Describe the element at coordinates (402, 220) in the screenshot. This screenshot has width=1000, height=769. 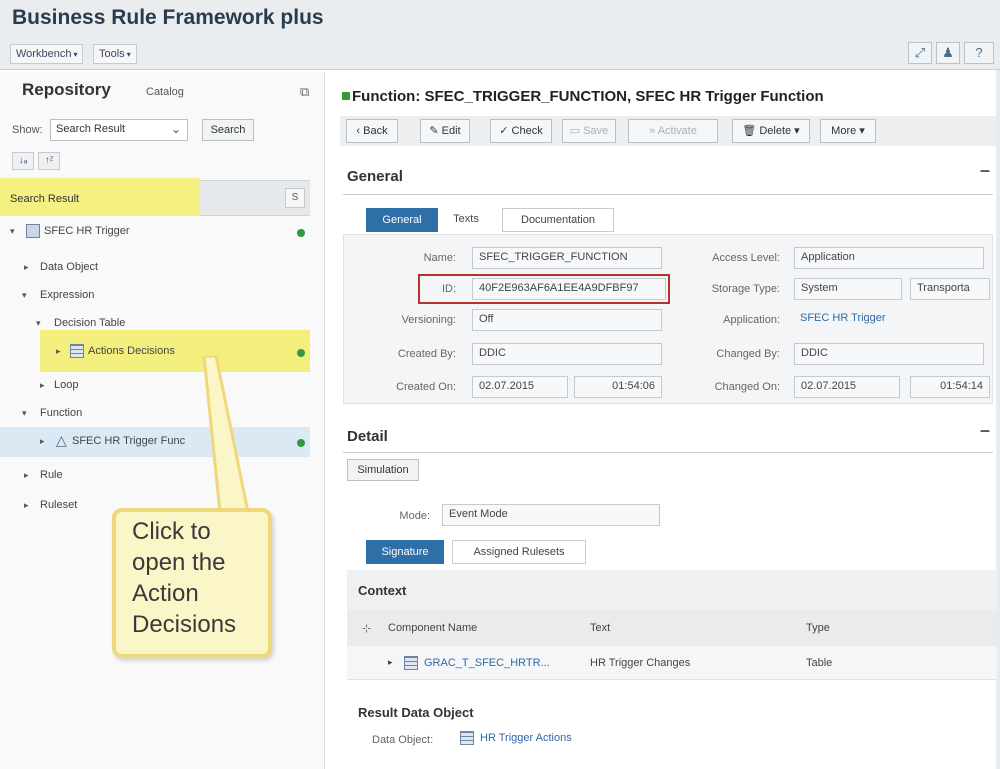
I see `tab-general: General` at that location.